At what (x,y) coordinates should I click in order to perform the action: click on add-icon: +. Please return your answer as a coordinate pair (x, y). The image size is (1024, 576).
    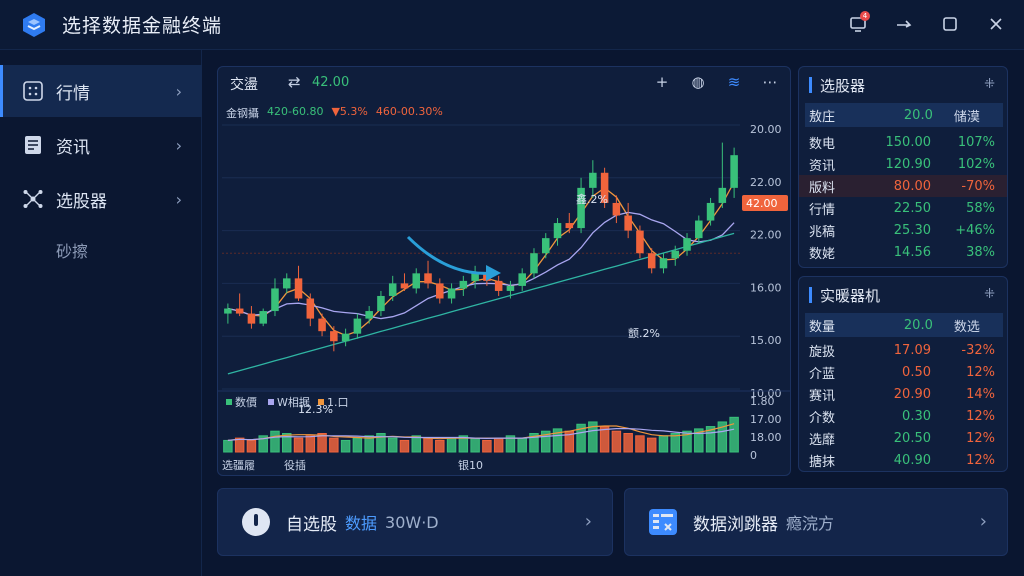
    Looking at the image, I should click on (662, 82).